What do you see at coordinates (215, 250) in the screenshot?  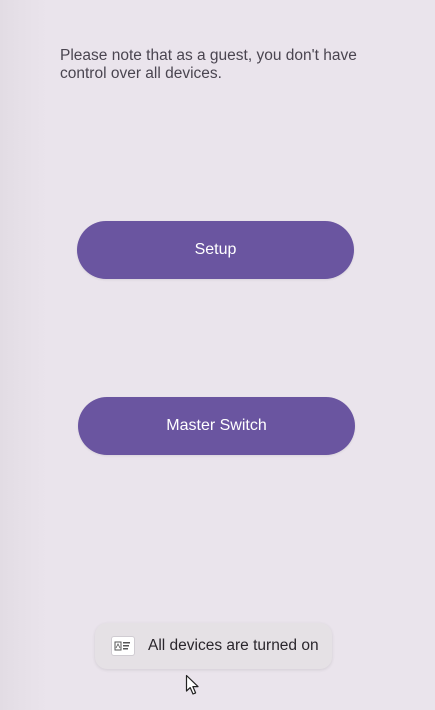 I see `setup-button: Setup` at bounding box center [215, 250].